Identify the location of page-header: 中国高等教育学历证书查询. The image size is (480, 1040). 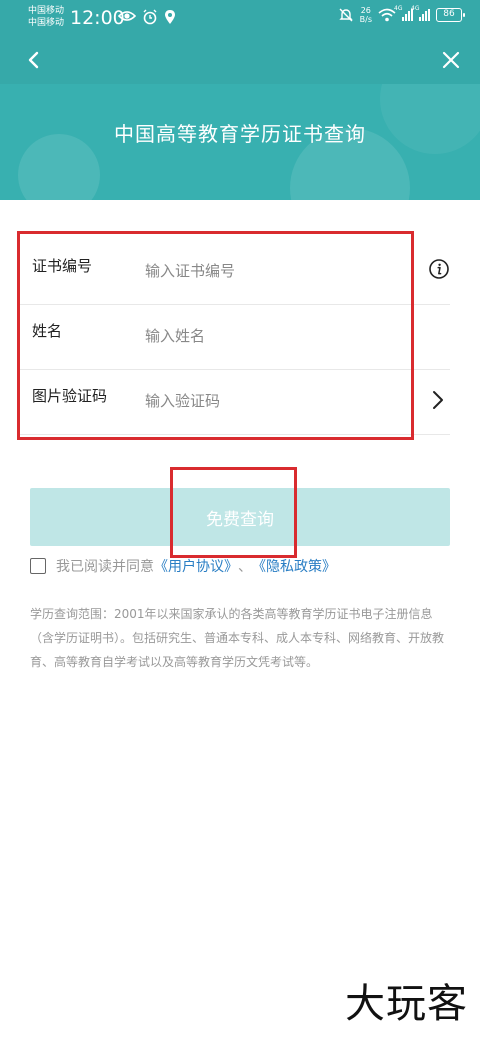
(240, 142).